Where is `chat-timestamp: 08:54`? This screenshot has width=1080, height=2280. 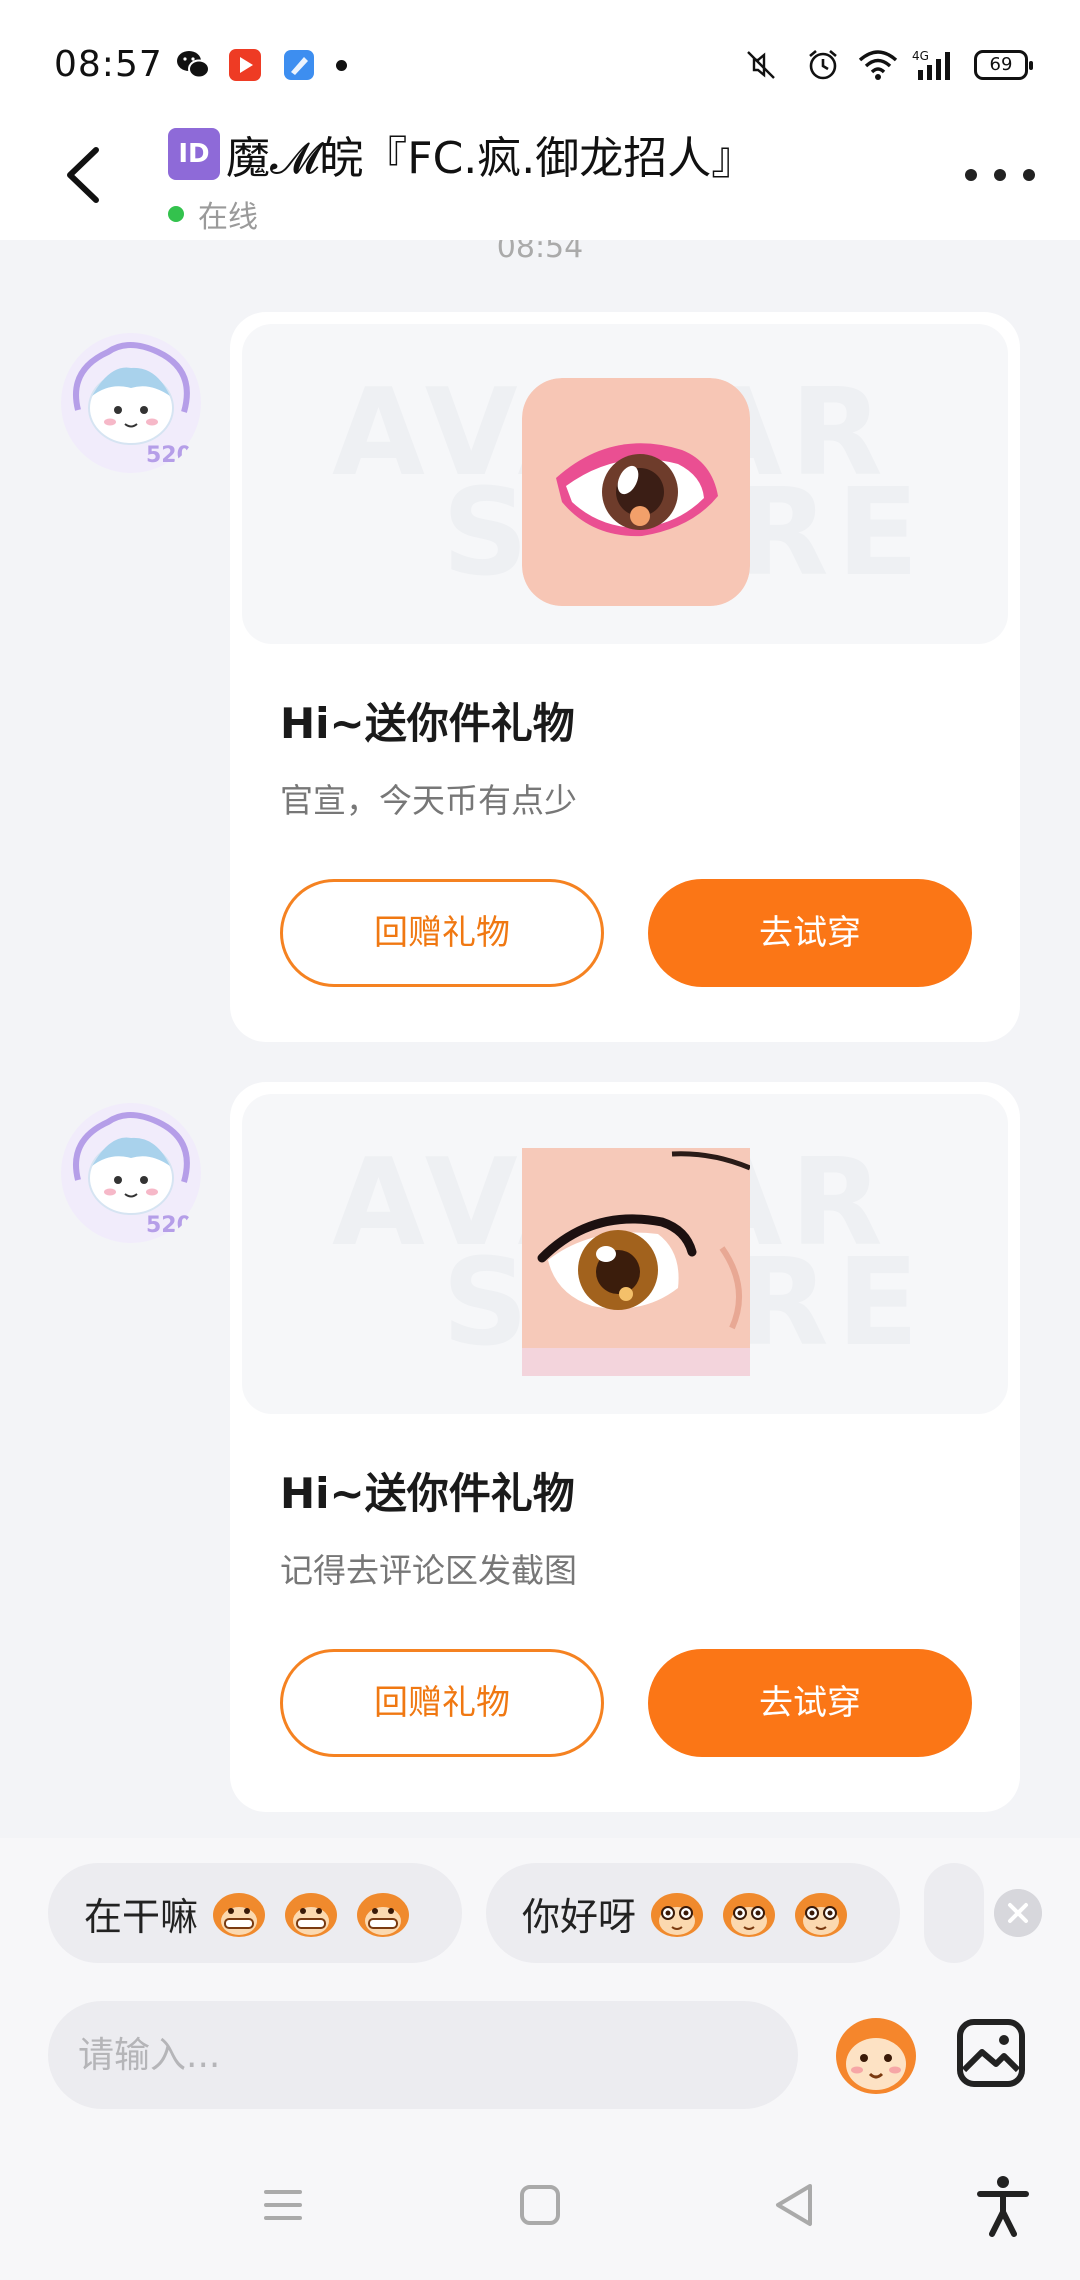
chat-timestamp: 08:54 is located at coordinates (540, 251).